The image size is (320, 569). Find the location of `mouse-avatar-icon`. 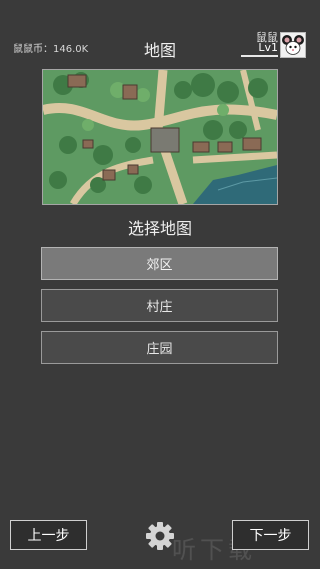

mouse-avatar-icon is located at coordinates (293, 45).